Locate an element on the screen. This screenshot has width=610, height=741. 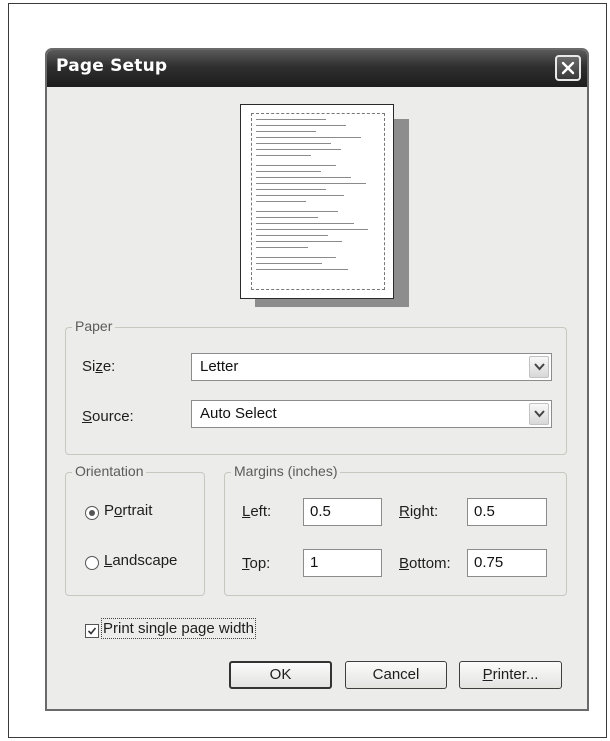
orientation-group: Orientation is located at coordinates (135, 529).